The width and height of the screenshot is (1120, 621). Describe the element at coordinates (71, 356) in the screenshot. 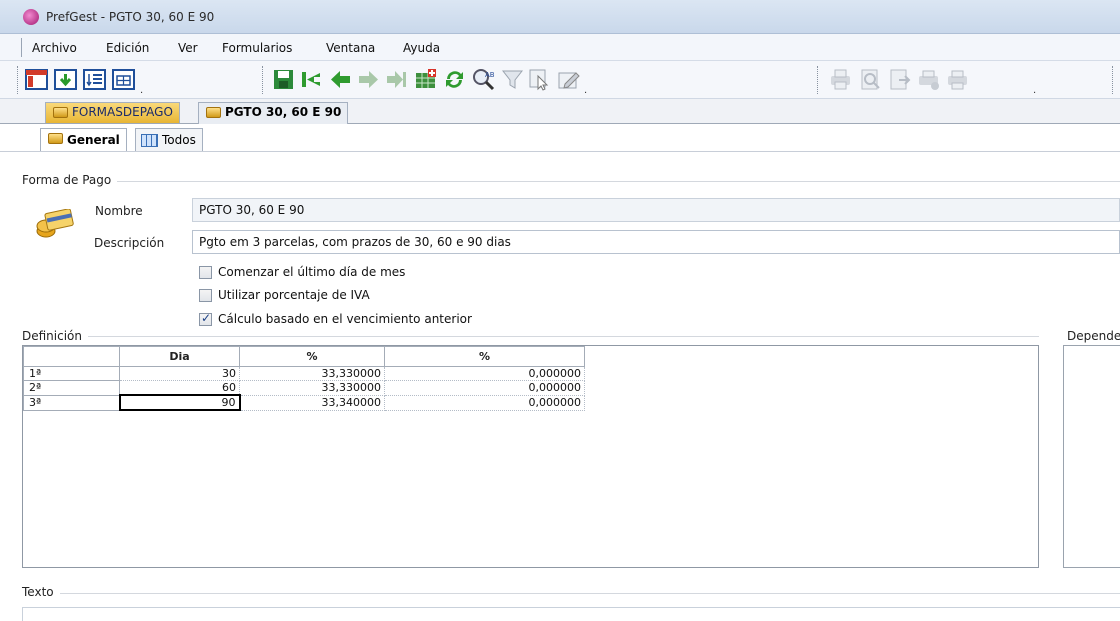

I see `column-header-row` at that location.